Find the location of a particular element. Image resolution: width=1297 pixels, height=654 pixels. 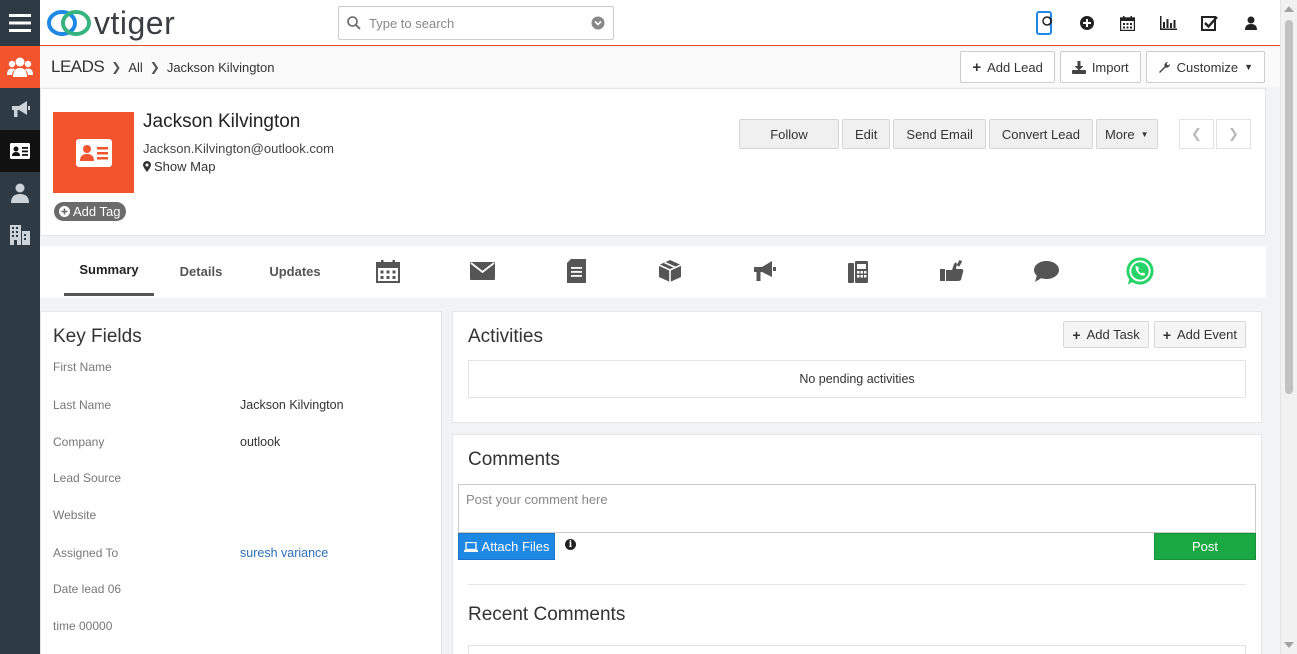

add-task-button: + Add Task is located at coordinates (1106, 334).